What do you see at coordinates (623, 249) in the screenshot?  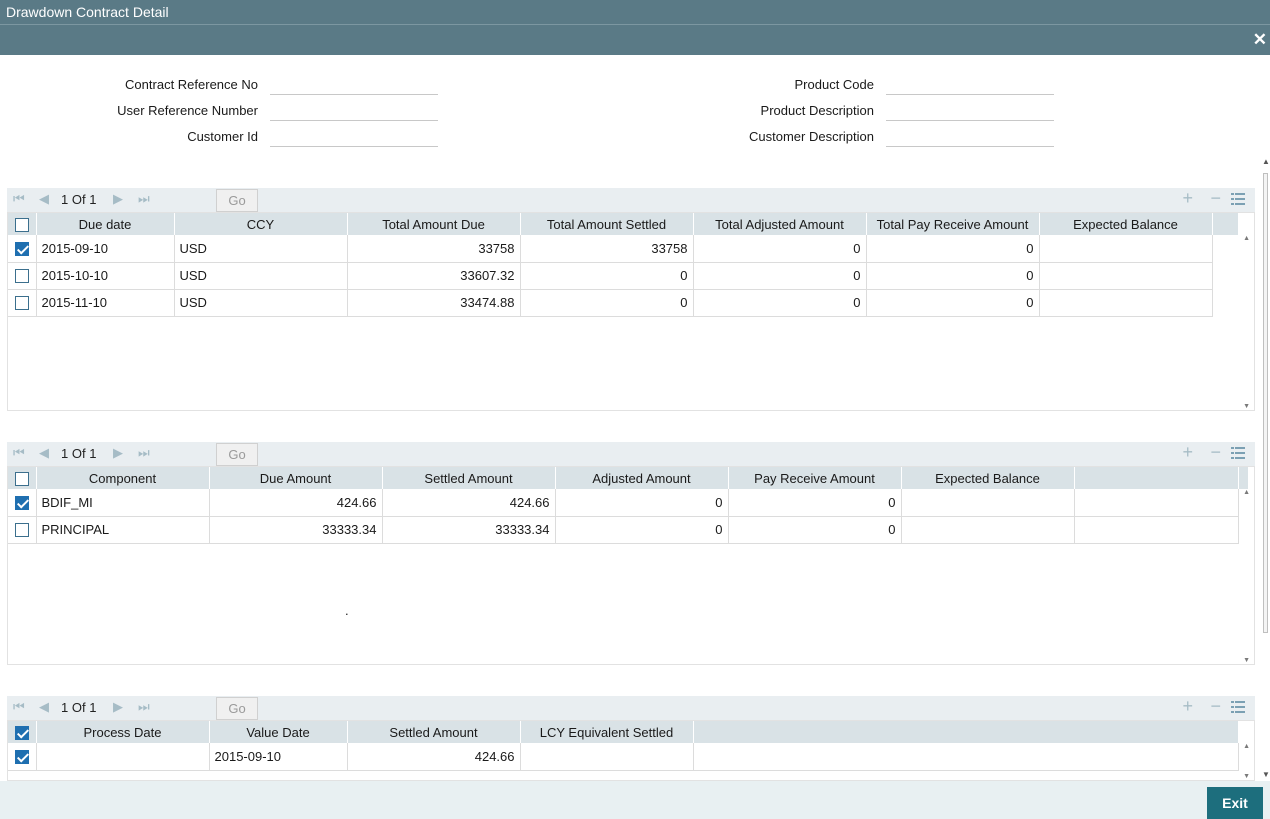 I see `table-row: 2015-09-10 USD 33758 33758 0 0` at bounding box center [623, 249].